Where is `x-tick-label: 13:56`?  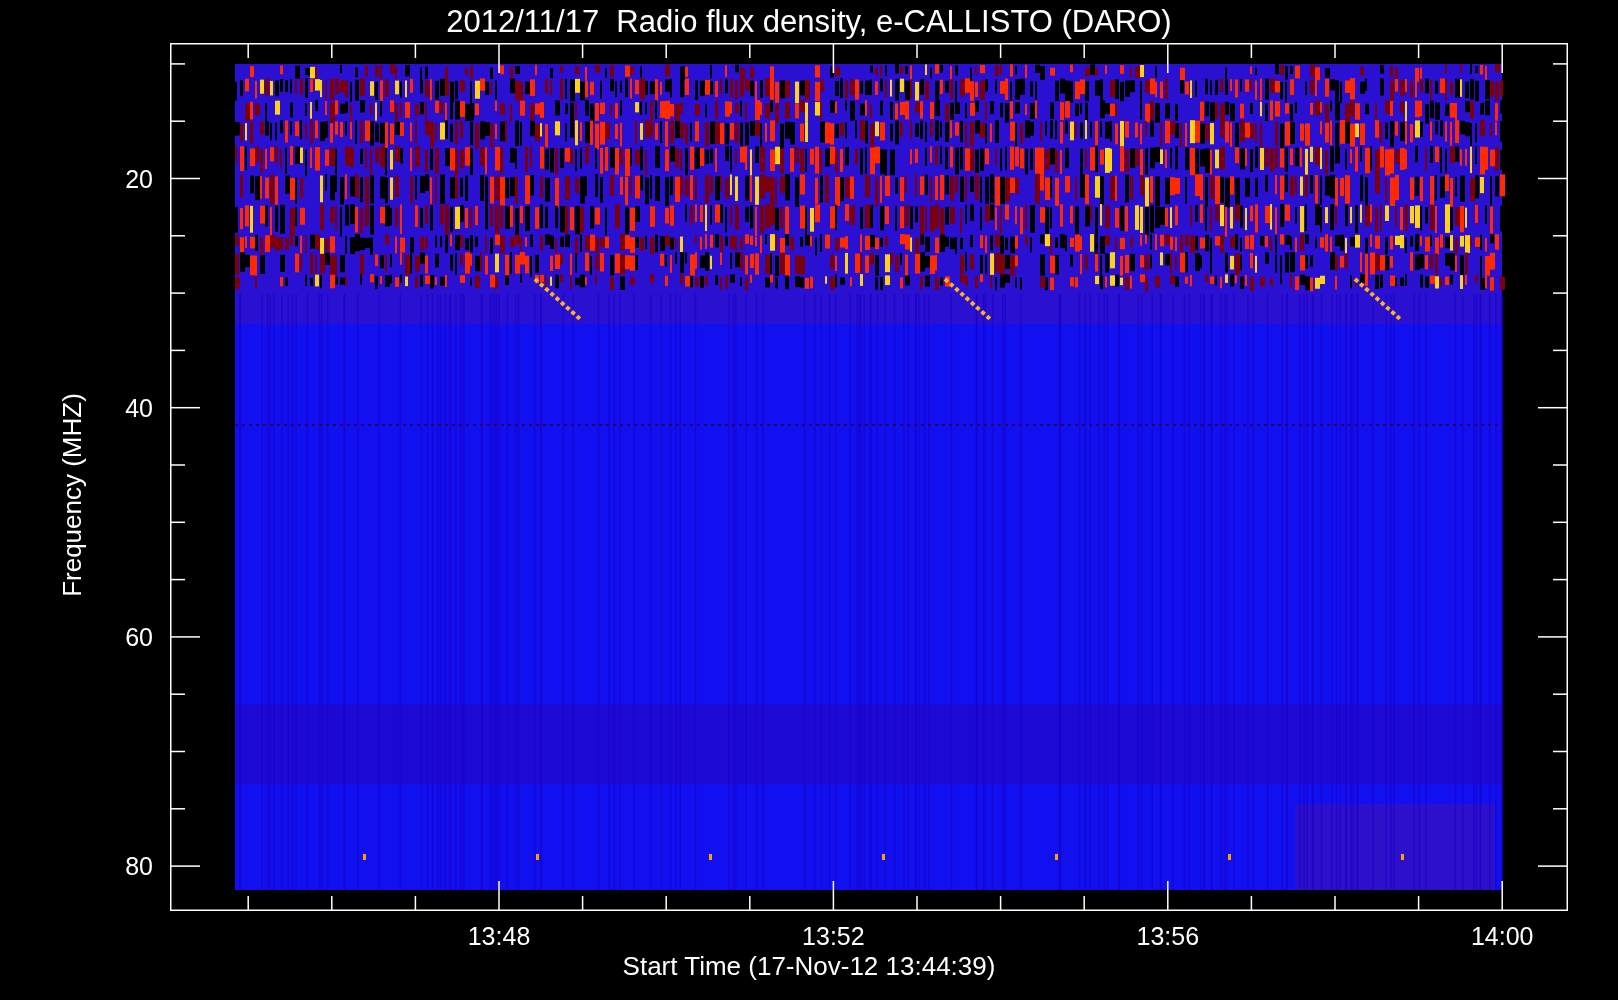 x-tick-label: 13:56 is located at coordinates (1168, 936).